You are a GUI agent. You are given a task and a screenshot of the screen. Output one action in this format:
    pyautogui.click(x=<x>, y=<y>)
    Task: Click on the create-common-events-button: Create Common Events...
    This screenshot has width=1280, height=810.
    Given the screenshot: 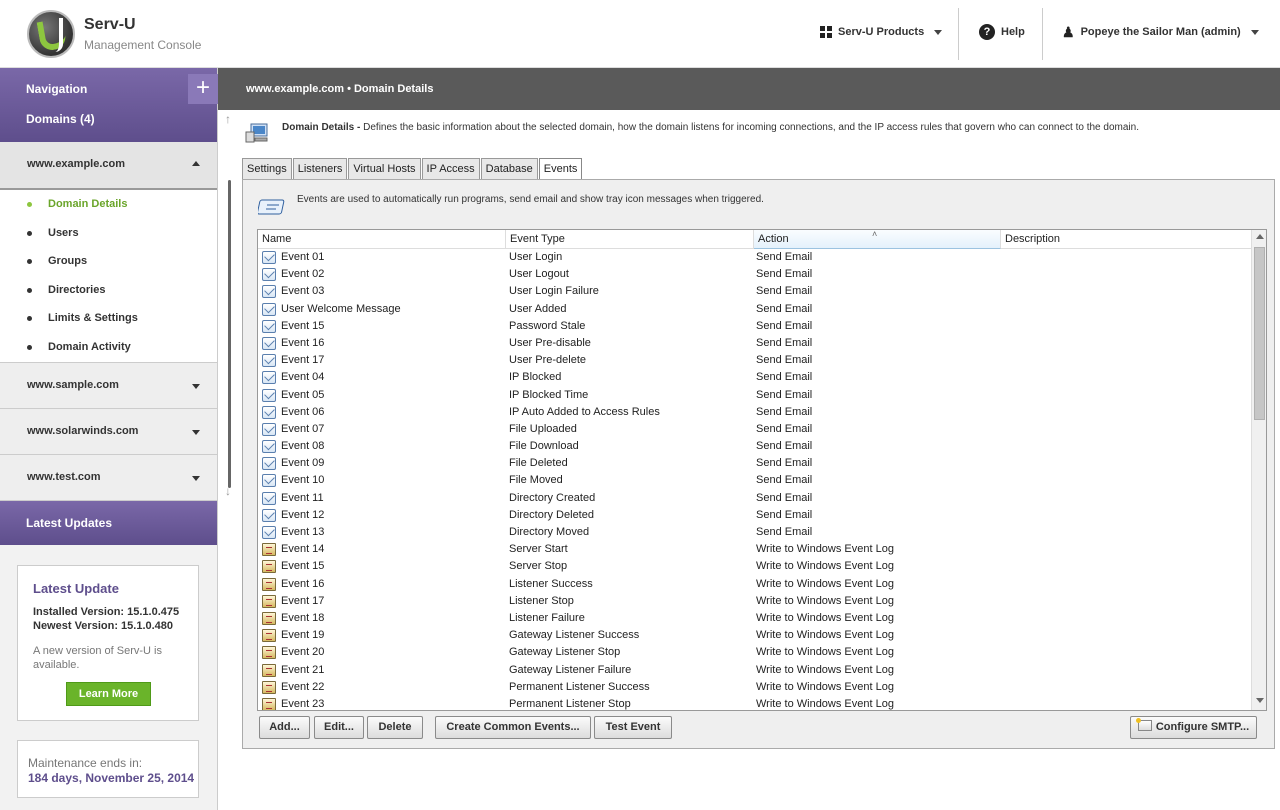 What is the action you would take?
    pyautogui.click(x=513, y=727)
    